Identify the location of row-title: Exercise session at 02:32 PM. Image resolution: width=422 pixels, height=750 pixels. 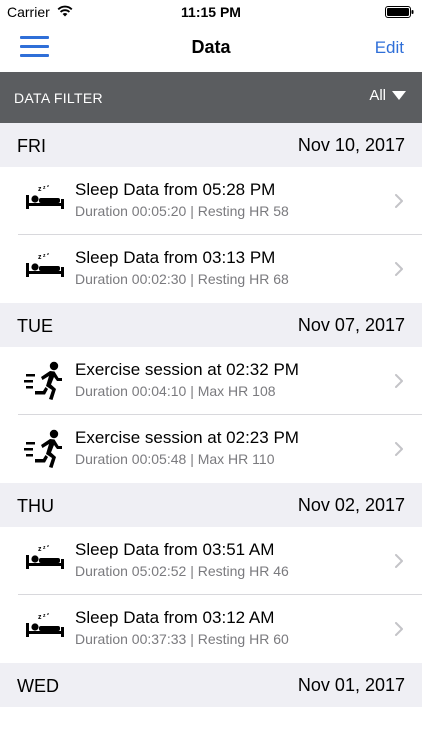
(187, 369).